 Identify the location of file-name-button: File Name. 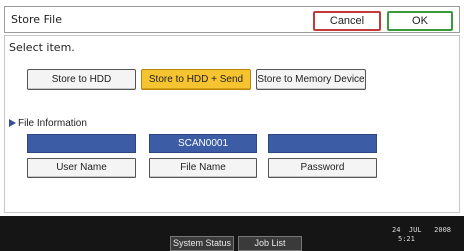
(203, 168).